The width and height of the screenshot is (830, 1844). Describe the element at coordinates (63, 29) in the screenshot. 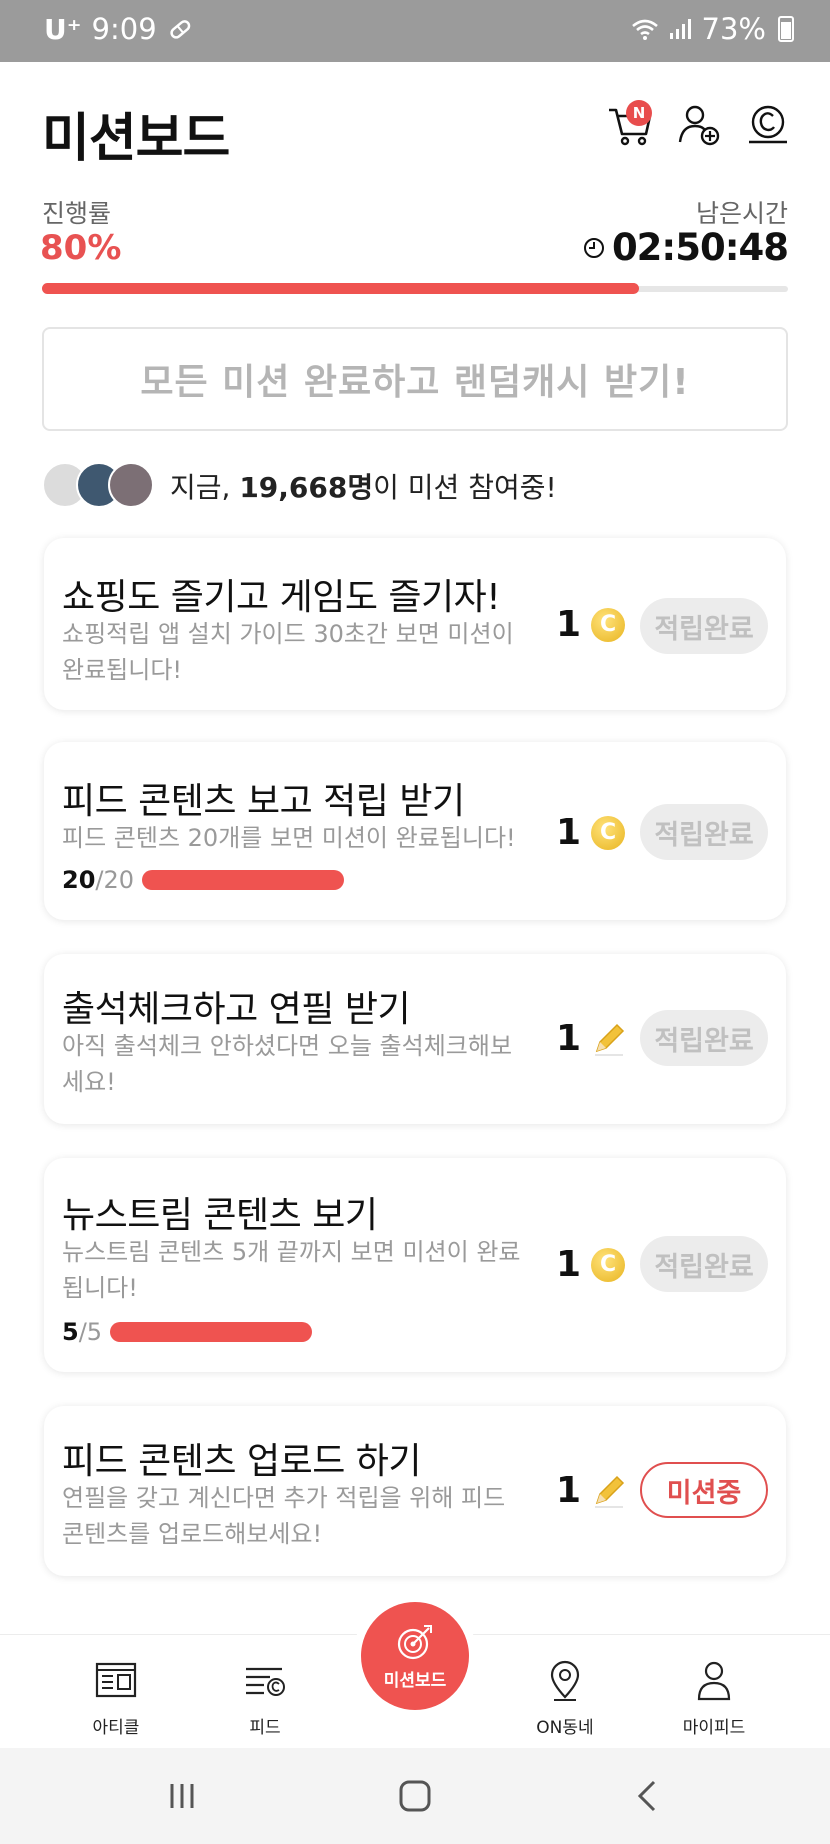

I see `carrier-label: U⁺` at that location.